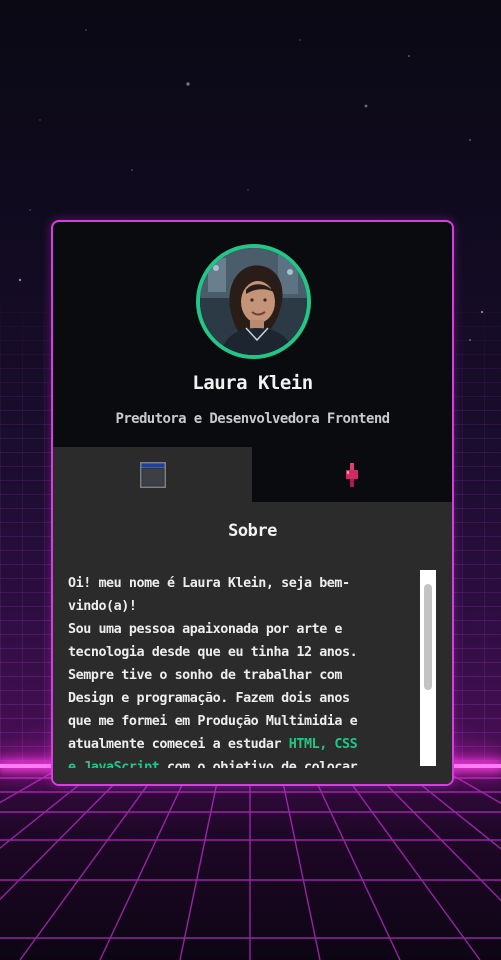 The width and height of the screenshot is (501, 960). I want to click on hand-touch-icon, so click(352, 474).